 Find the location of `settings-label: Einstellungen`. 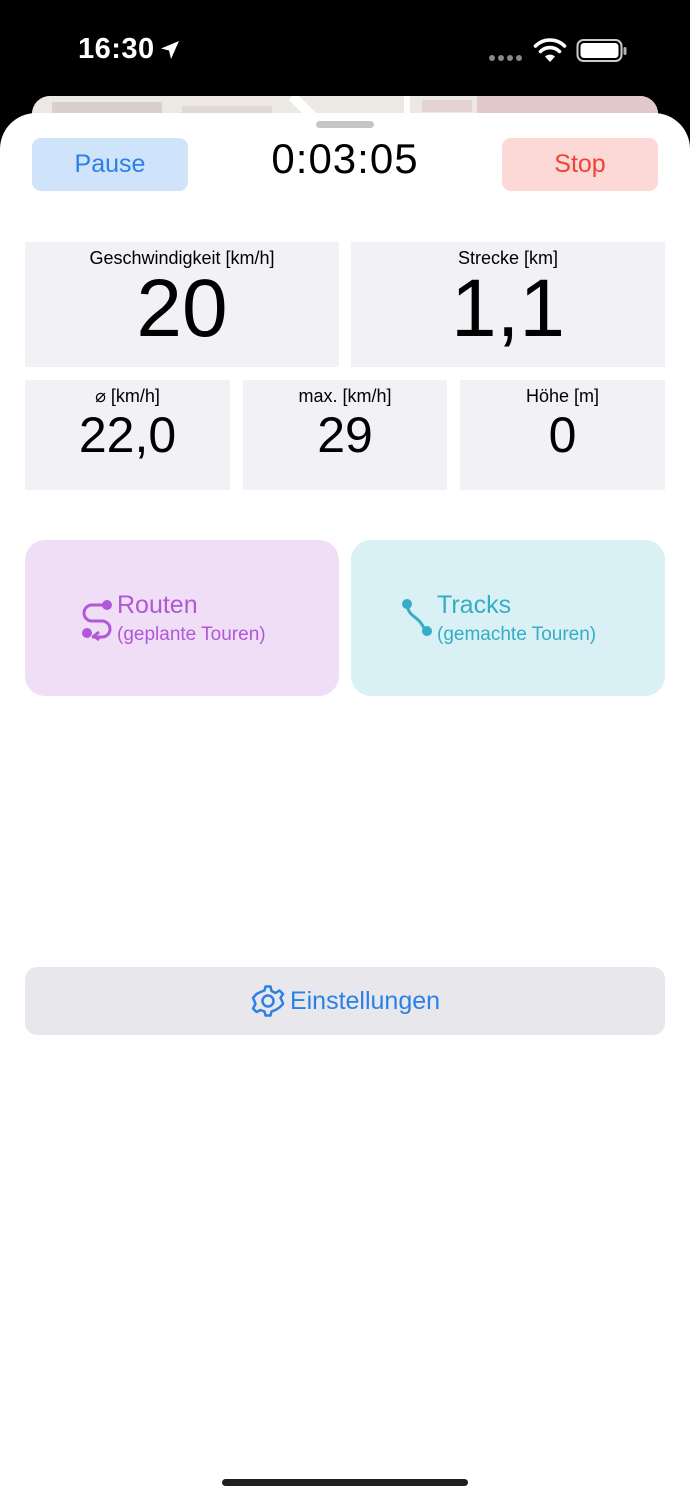

settings-label: Einstellungen is located at coordinates (365, 1000).